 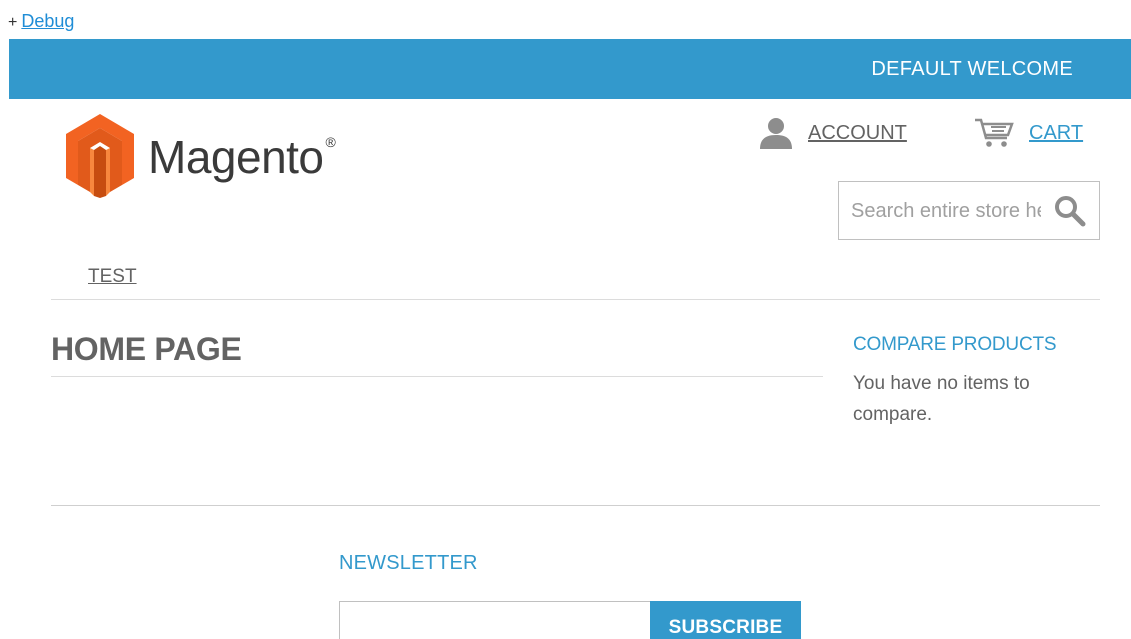 What do you see at coordinates (857, 132) in the screenshot?
I see `account-label: ACCOUNT` at bounding box center [857, 132].